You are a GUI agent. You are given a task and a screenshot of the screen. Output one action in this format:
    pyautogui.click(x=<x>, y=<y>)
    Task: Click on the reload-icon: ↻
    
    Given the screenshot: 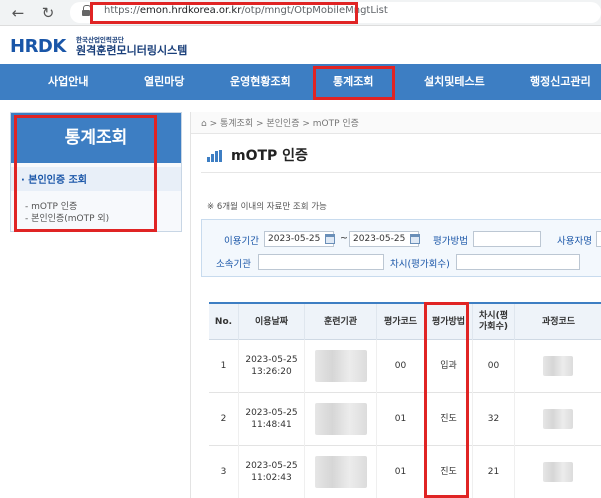 What is the action you would take?
    pyautogui.click(x=48, y=13)
    